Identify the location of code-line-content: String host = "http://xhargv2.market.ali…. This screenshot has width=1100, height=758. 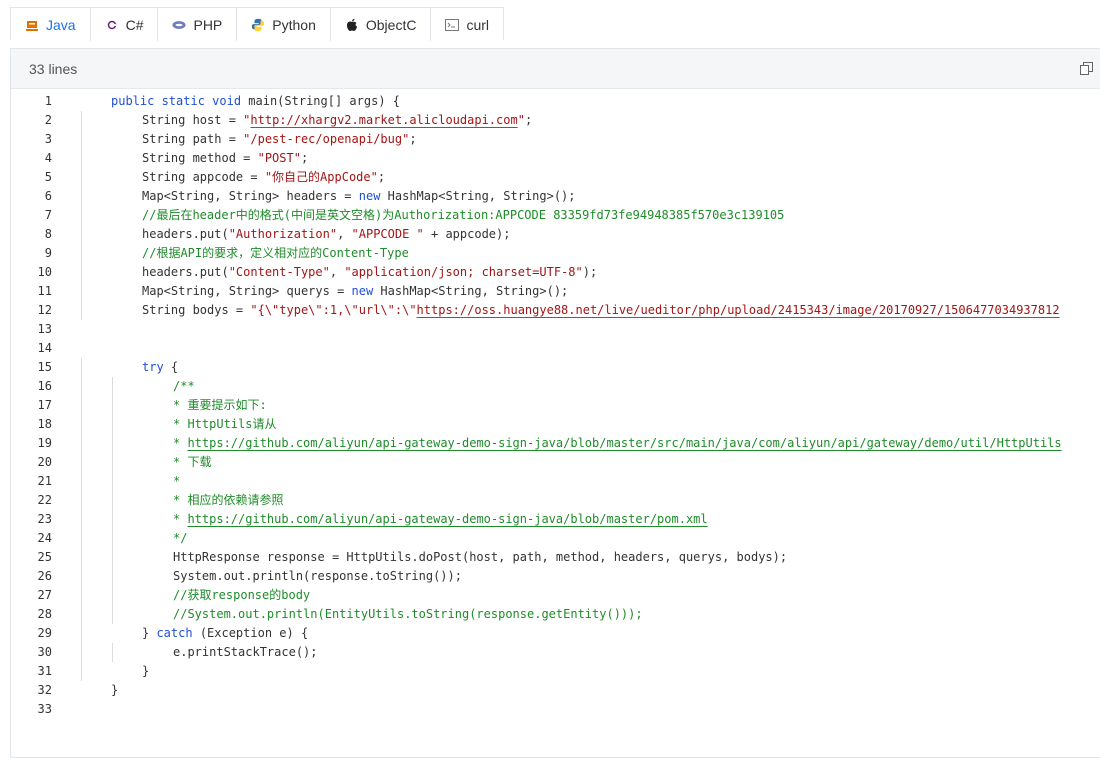
(301, 120).